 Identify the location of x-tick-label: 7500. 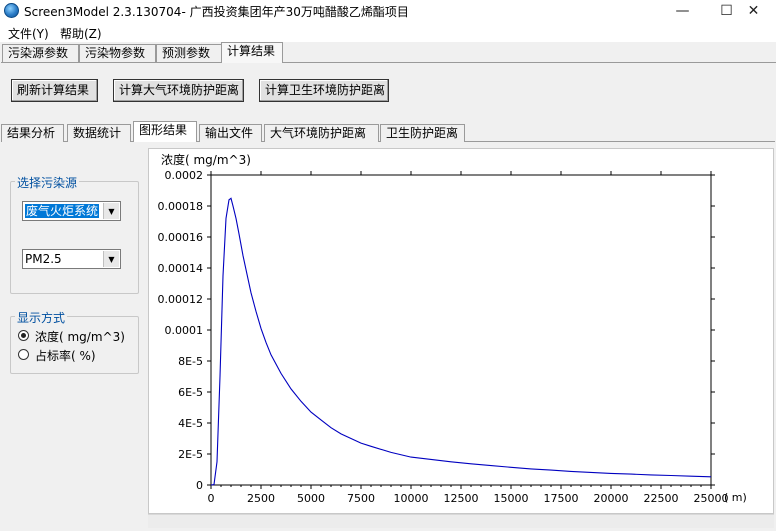
(361, 498).